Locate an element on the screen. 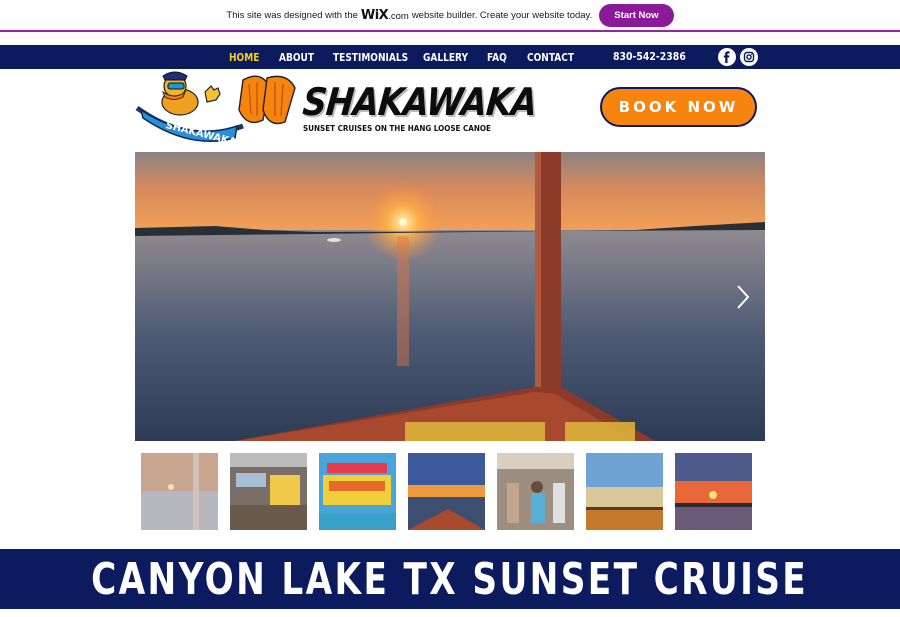  wix-logo: WiX.com is located at coordinates (385, 15).